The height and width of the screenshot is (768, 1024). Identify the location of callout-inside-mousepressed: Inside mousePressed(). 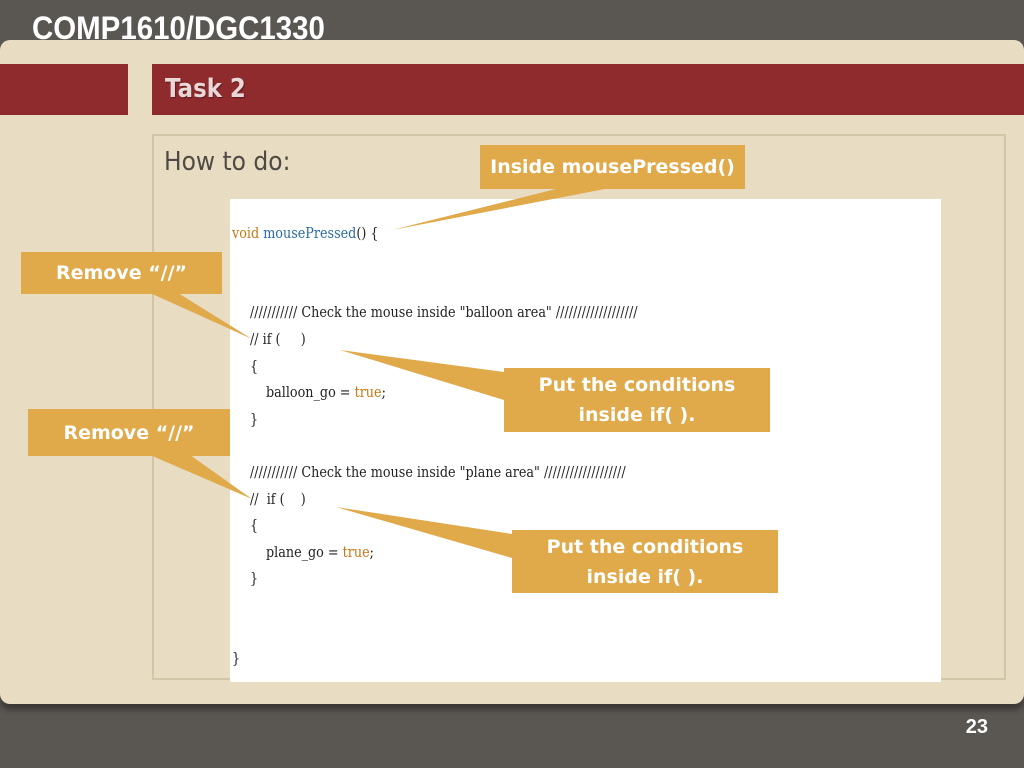
(612, 167).